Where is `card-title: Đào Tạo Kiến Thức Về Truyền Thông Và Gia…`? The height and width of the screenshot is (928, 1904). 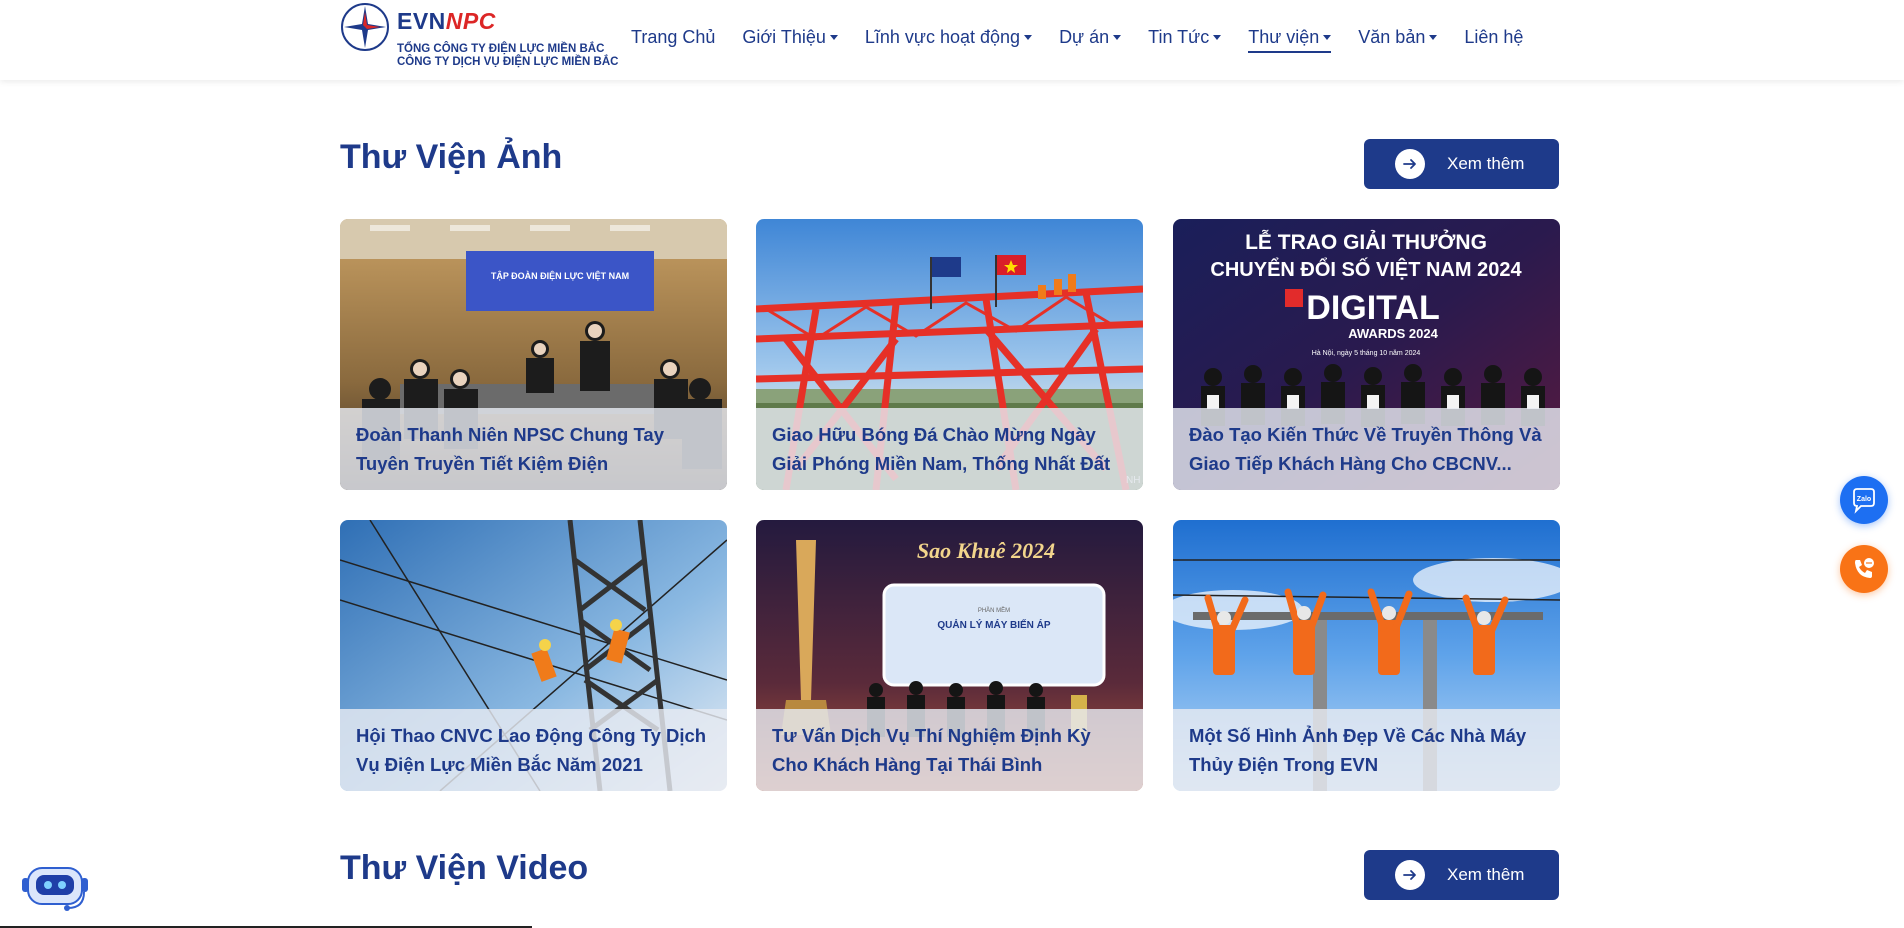 card-title: Đào Tạo Kiến Thức Về Truyền Thông Và Gia… is located at coordinates (1365, 449).